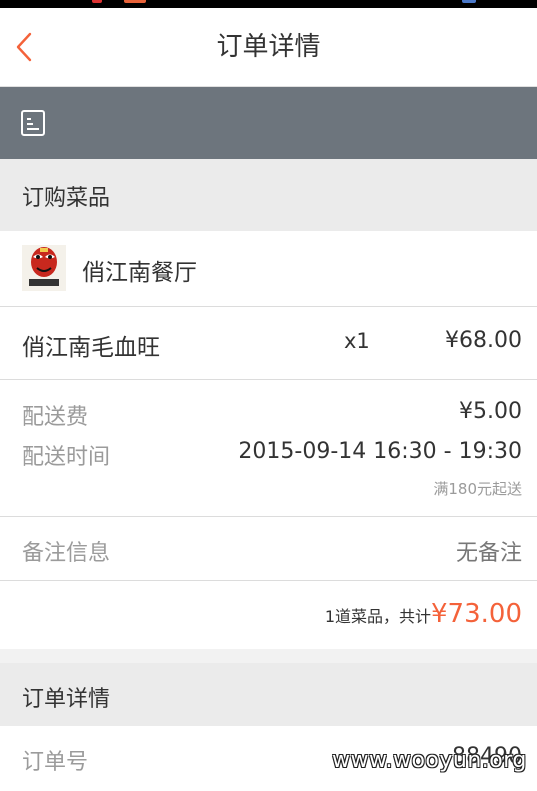  I want to click on delivery-time-value: 2015-09-14 16:30 - 19:30, so click(380, 451).